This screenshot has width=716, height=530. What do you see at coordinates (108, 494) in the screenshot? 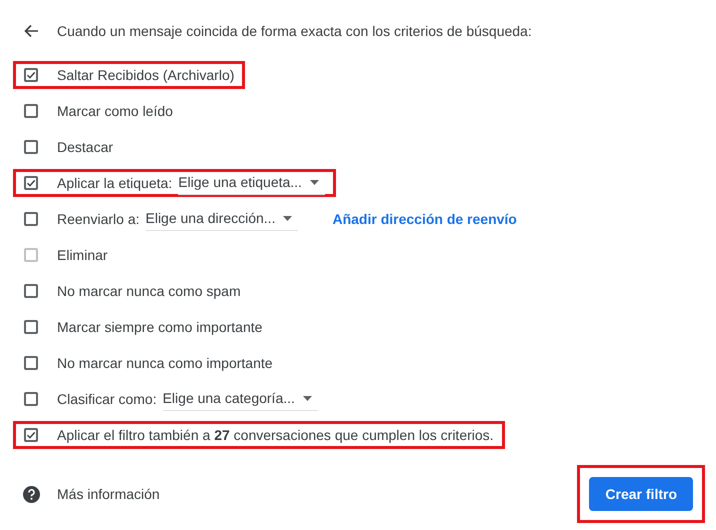
I see `more-info-link: Más información` at bounding box center [108, 494].